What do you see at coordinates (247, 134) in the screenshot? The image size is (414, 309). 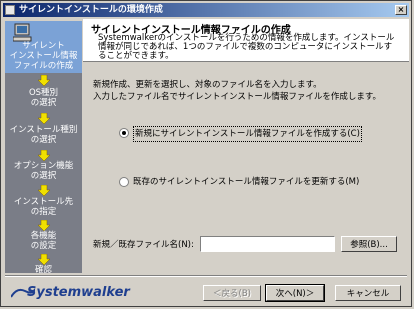 I see `new-file-label: 新規にサイレントインストール情報ファイルを作成する(C)` at bounding box center [247, 134].